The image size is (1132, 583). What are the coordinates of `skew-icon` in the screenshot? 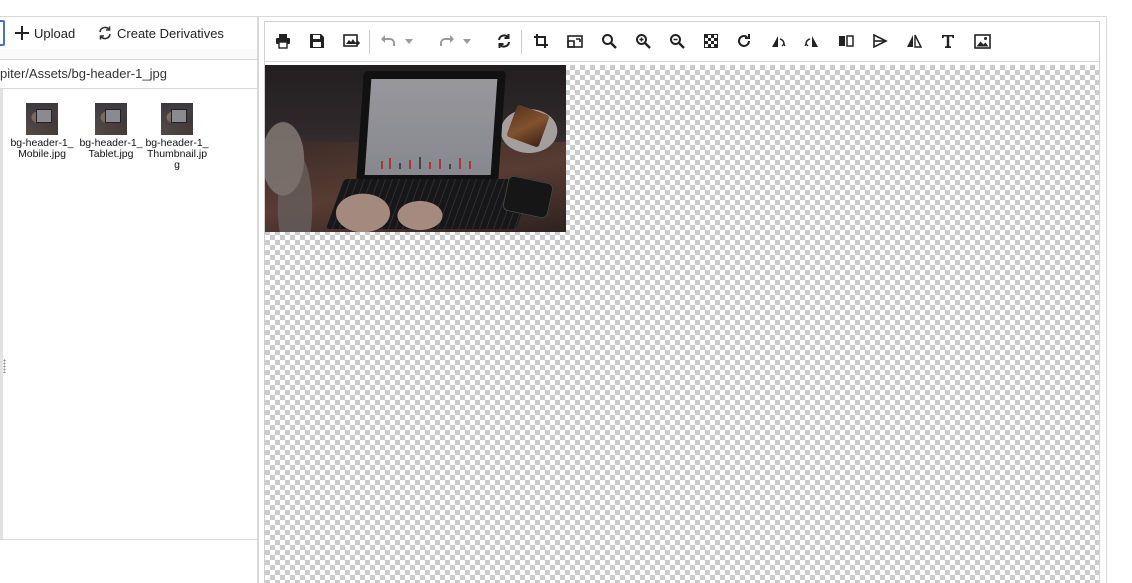 It's located at (880, 41).